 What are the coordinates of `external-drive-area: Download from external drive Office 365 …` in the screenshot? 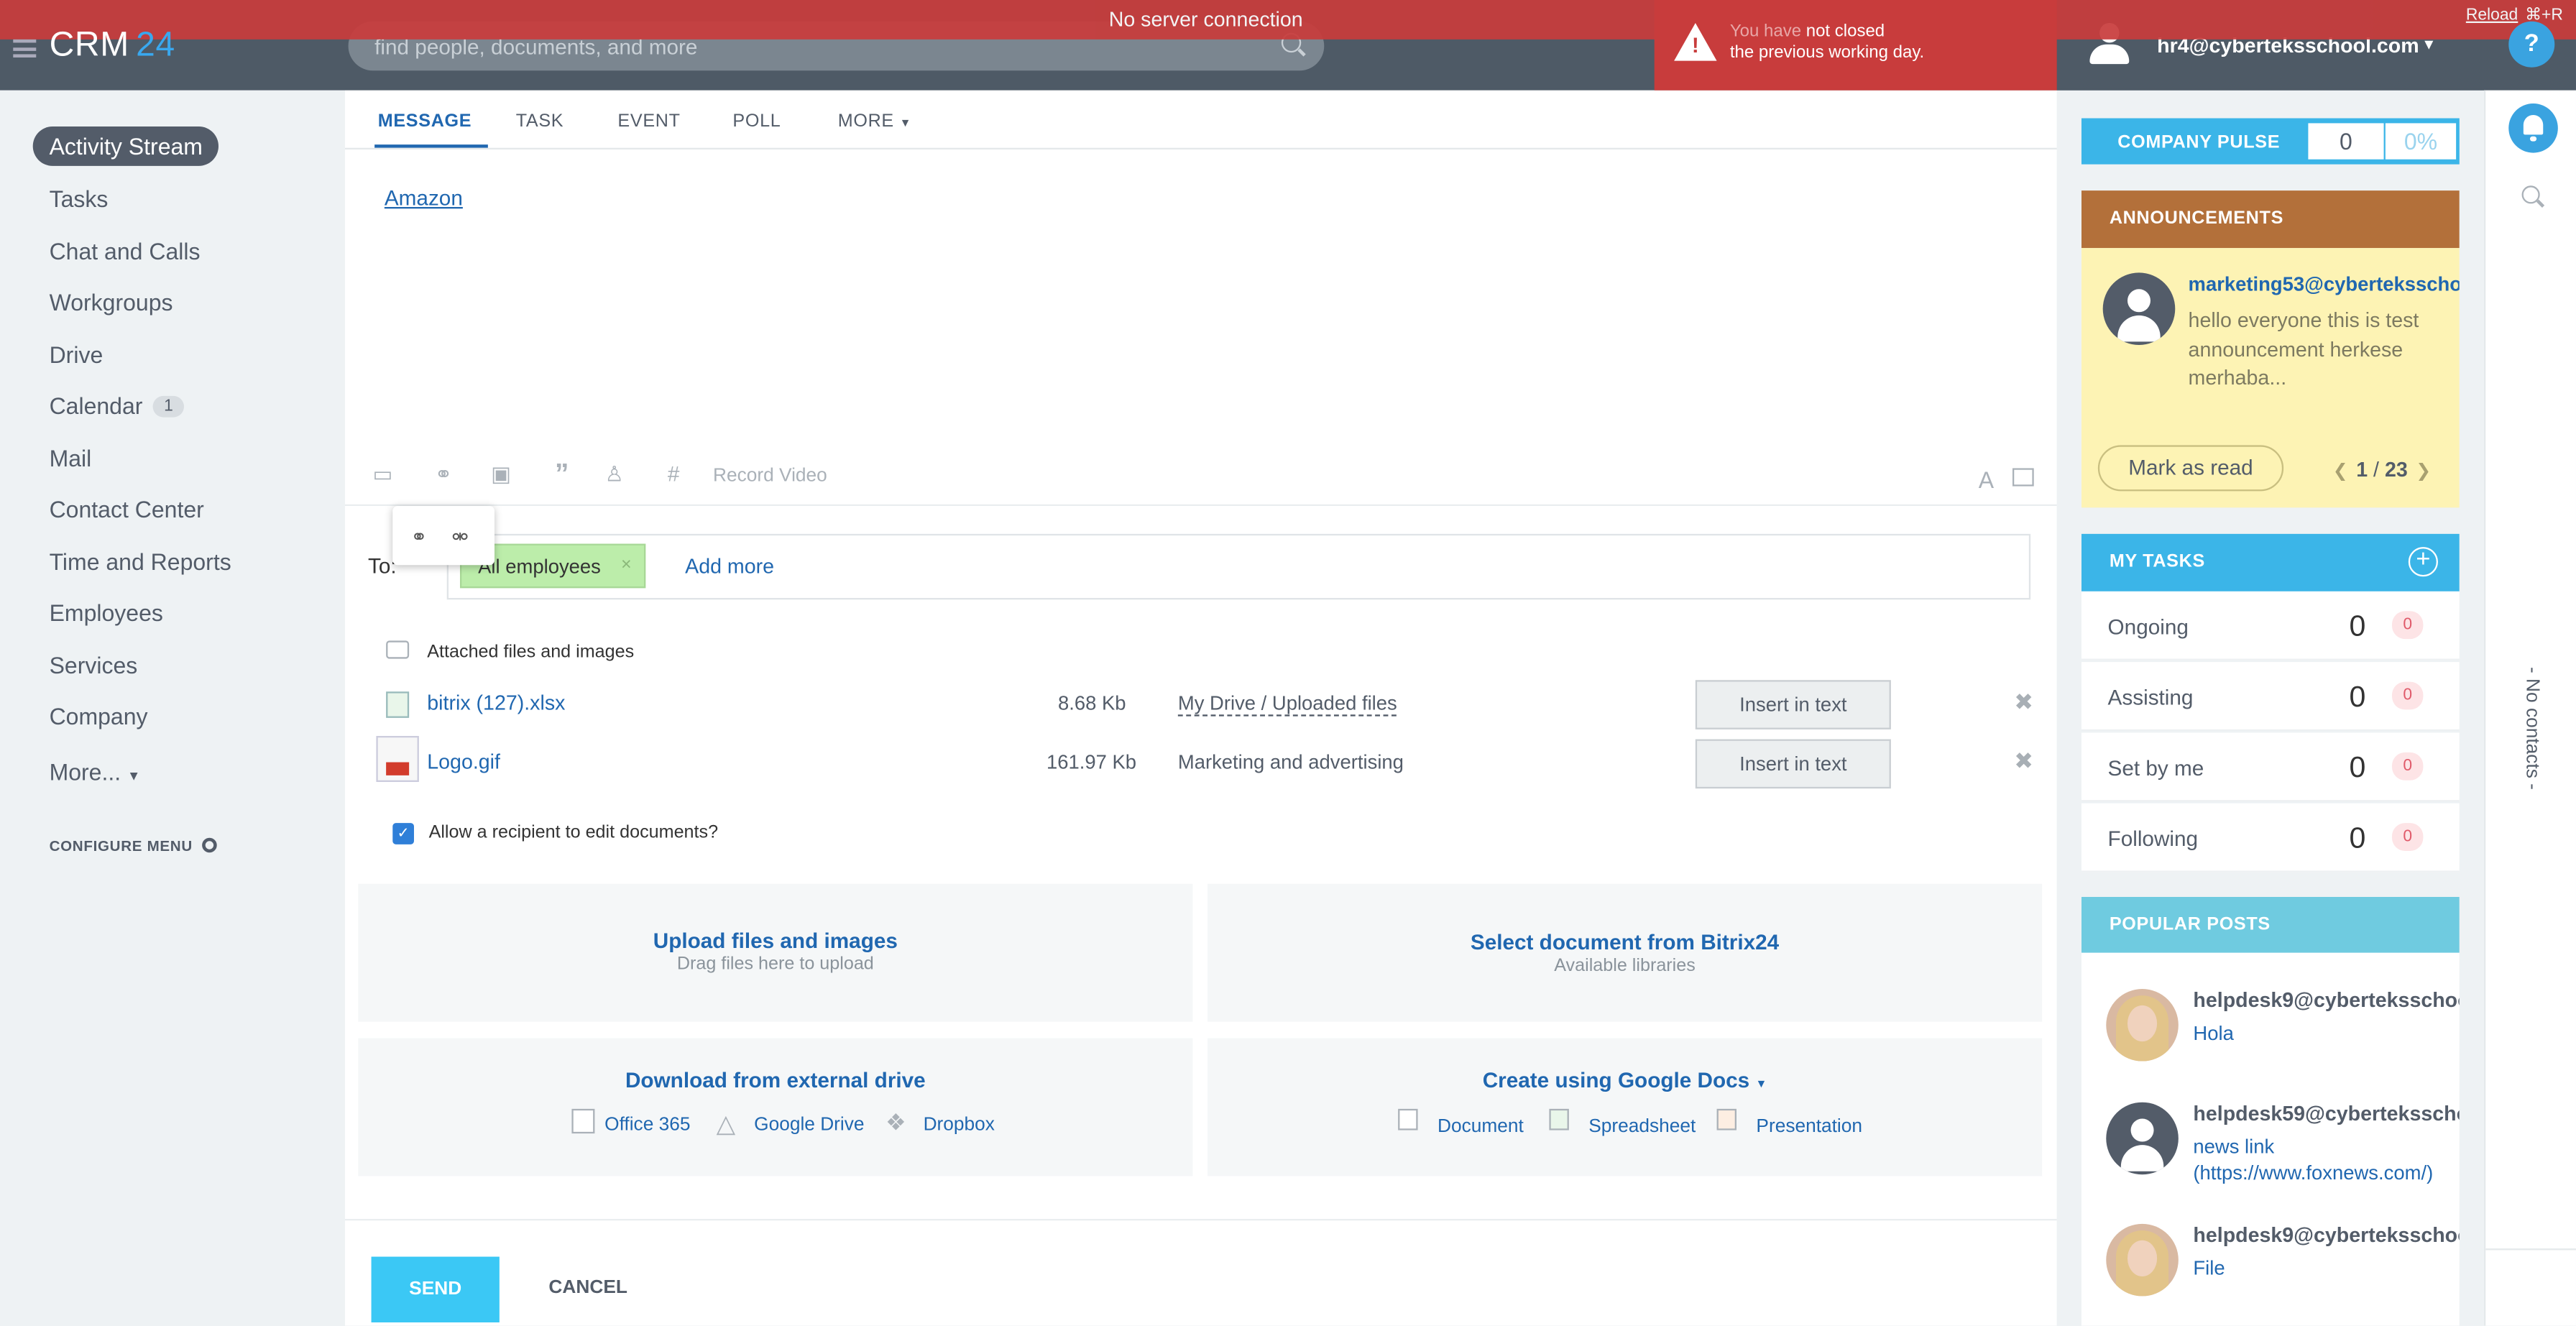 It's located at (775, 1107).